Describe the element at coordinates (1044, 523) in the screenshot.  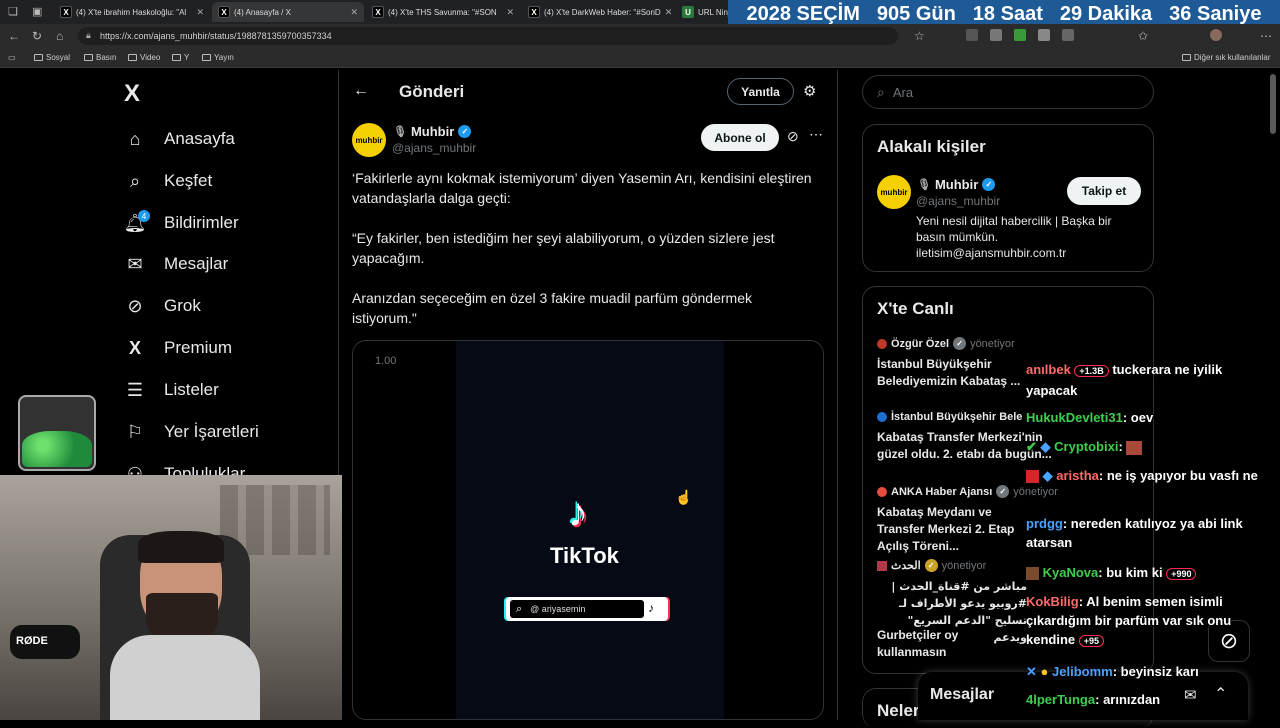
I see `chat-username: prdgg` at that location.